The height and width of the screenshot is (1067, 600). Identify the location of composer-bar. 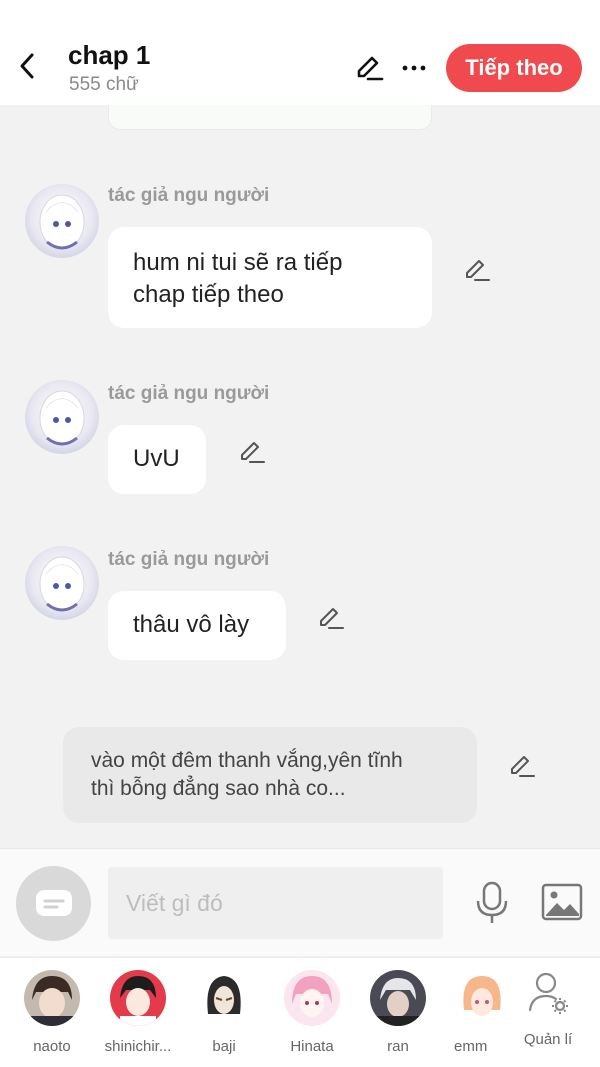
(300, 902).